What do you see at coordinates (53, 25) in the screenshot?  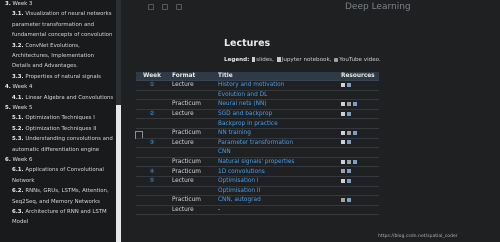 I see `toc-item: parameter transformation and` at bounding box center [53, 25].